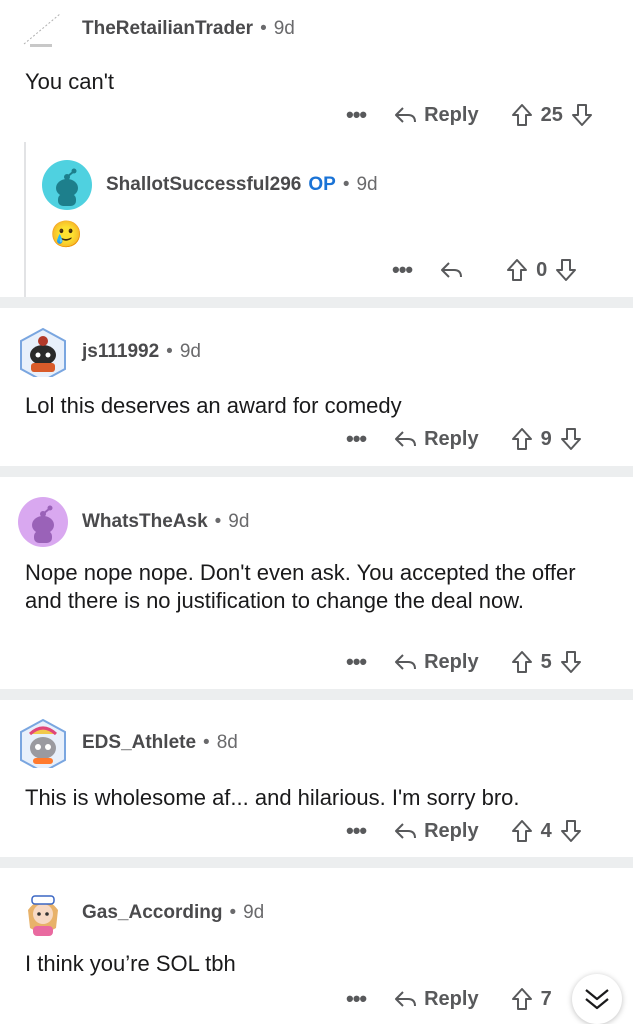  I want to click on vote-control: 7, so click(535, 999).